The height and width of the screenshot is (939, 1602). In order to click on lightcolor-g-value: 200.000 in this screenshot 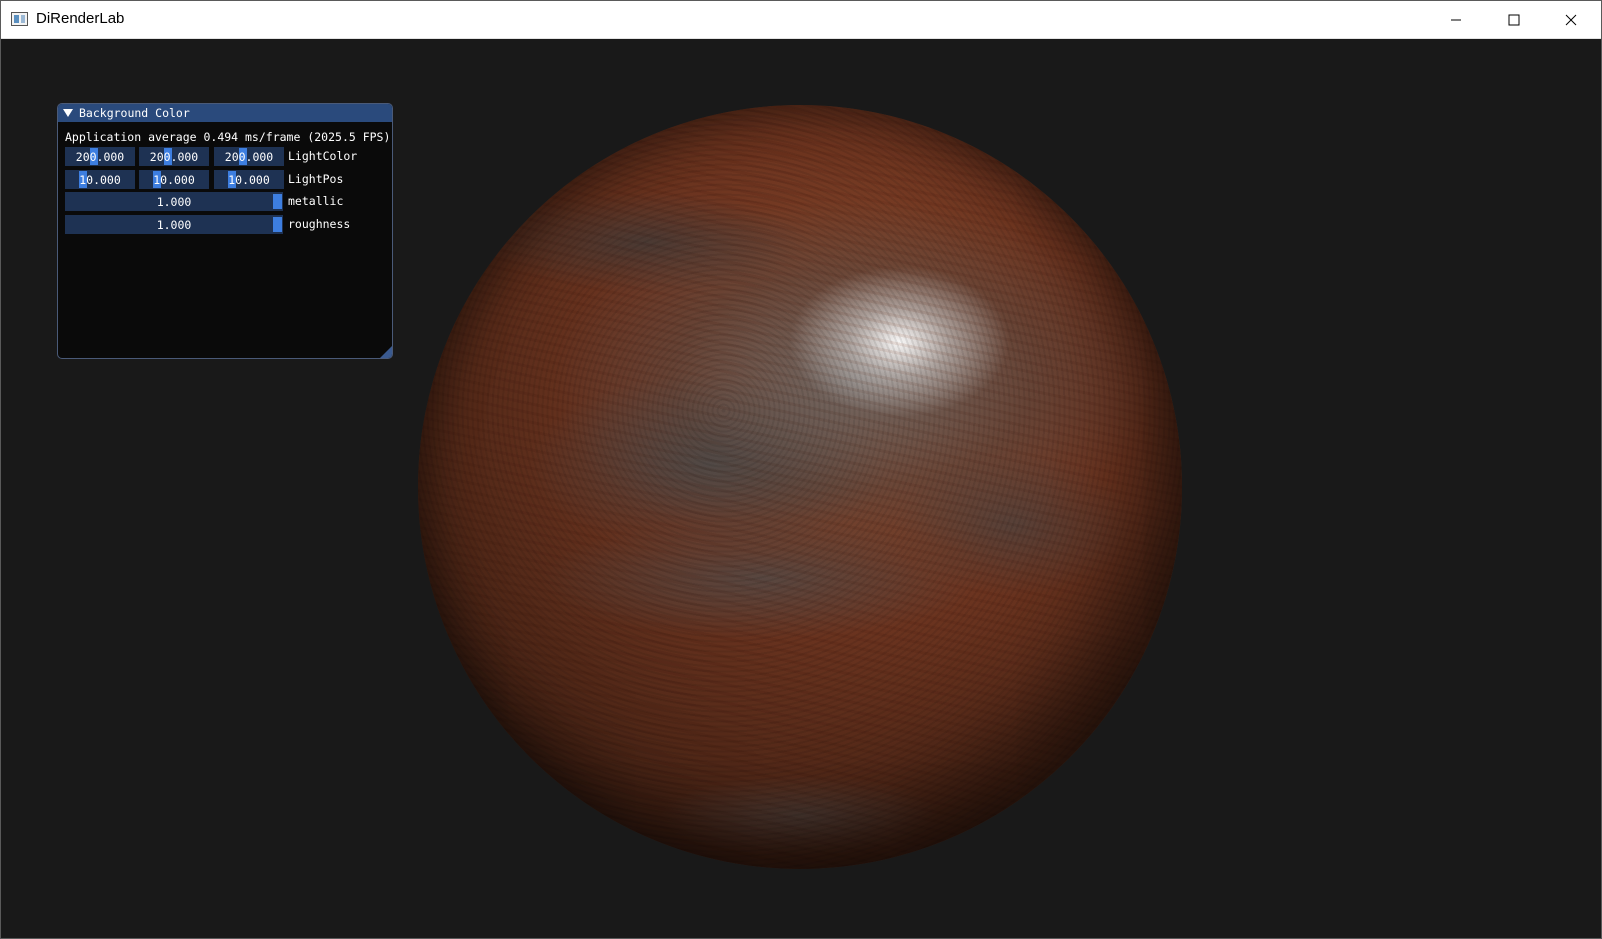, I will do `click(174, 156)`.